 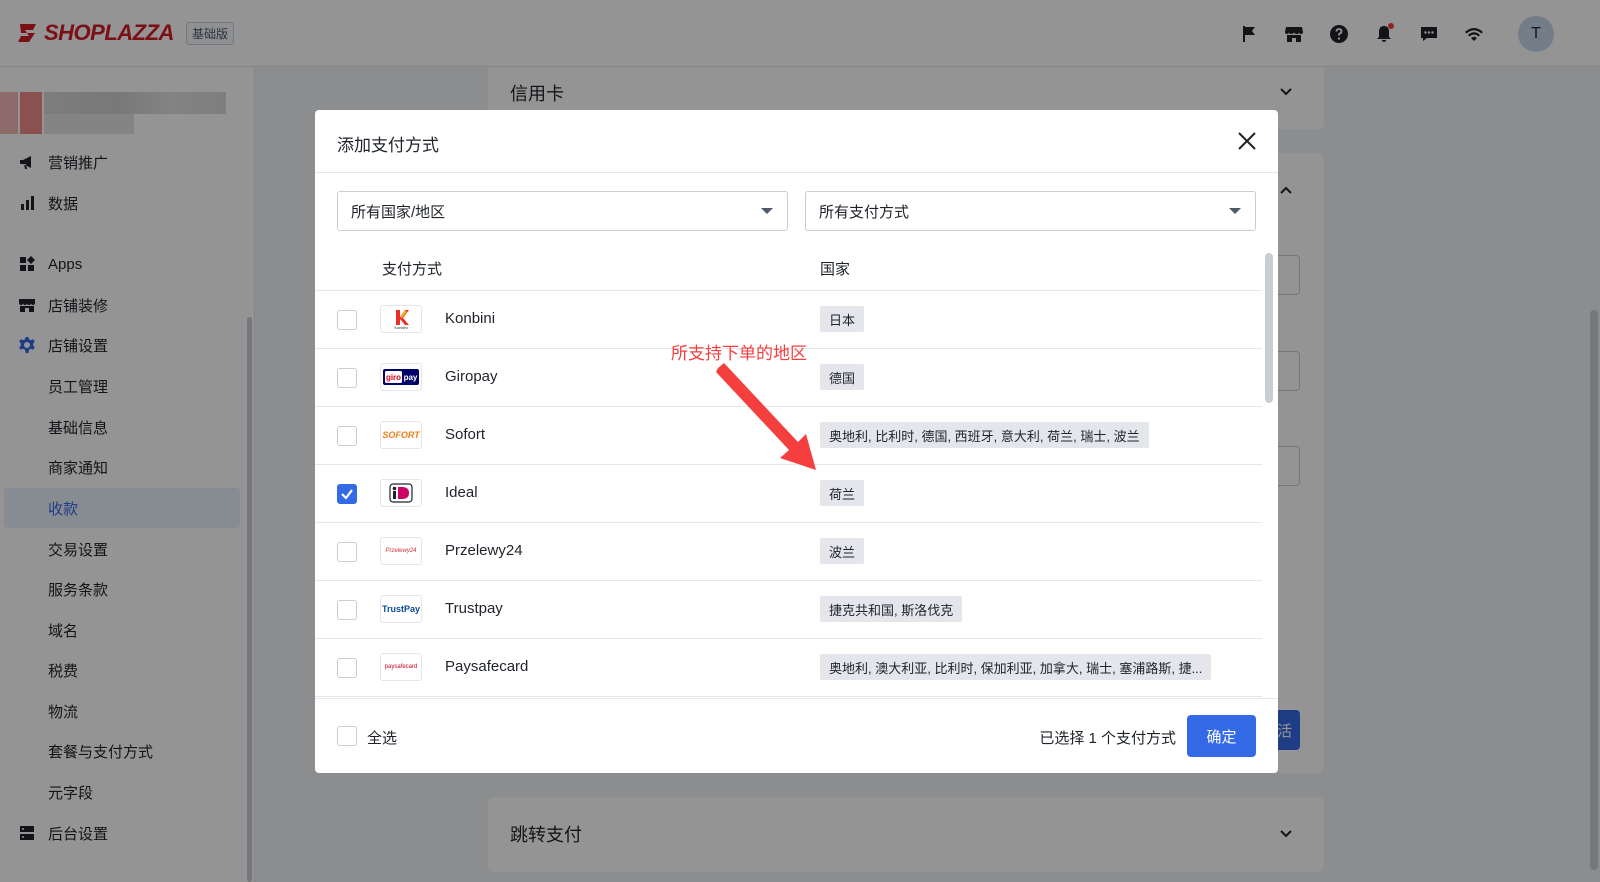 I want to click on payment-method-name: Sofort, so click(x=465, y=434).